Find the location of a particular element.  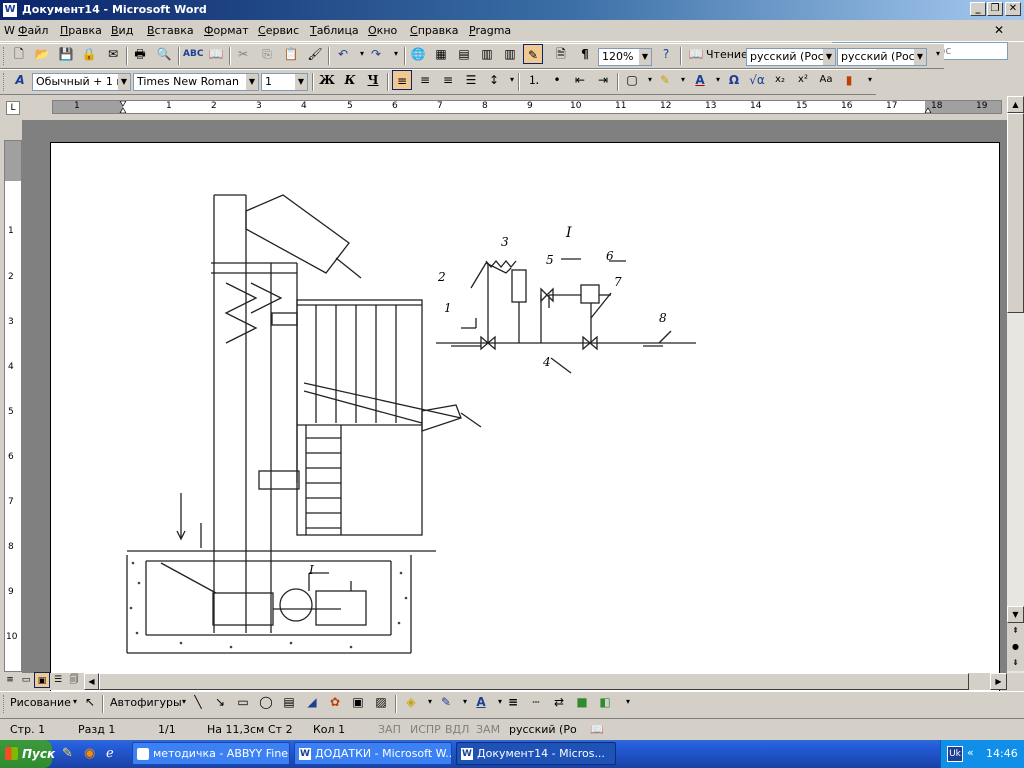

save-icon: 💾 is located at coordinates (66, 54).